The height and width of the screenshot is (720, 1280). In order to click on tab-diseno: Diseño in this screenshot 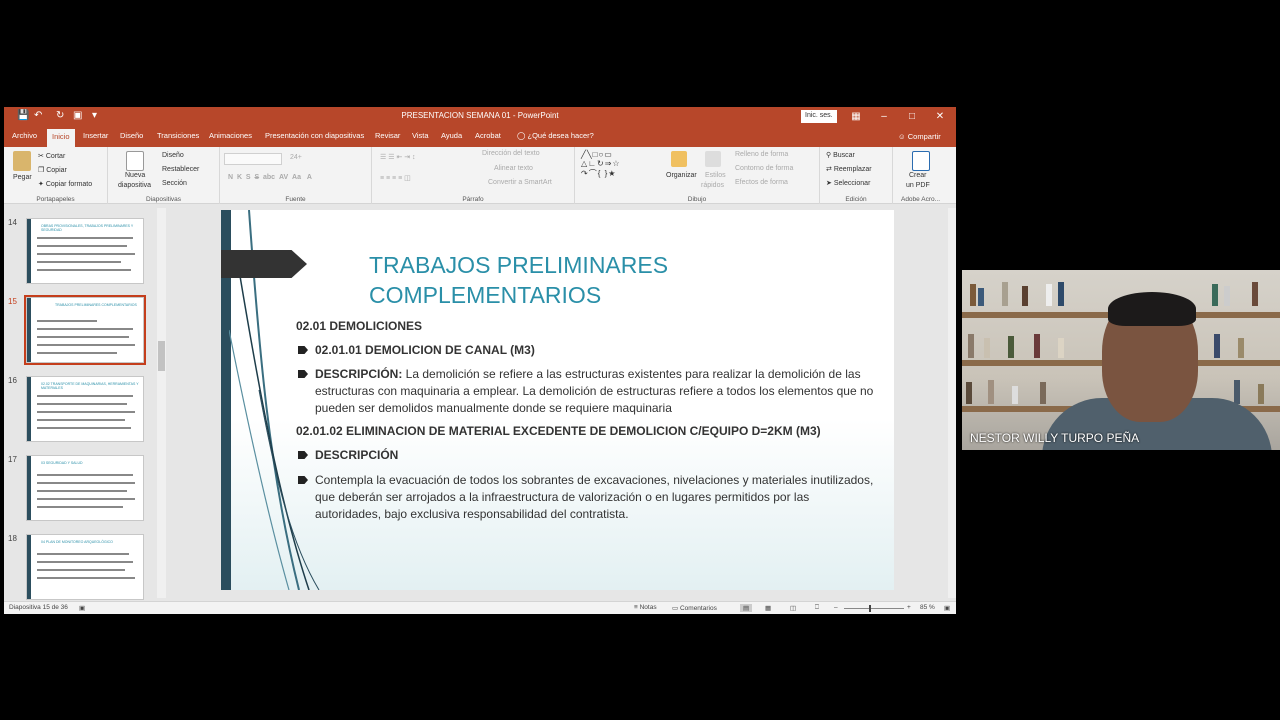, I will do `click(131, 135)`.